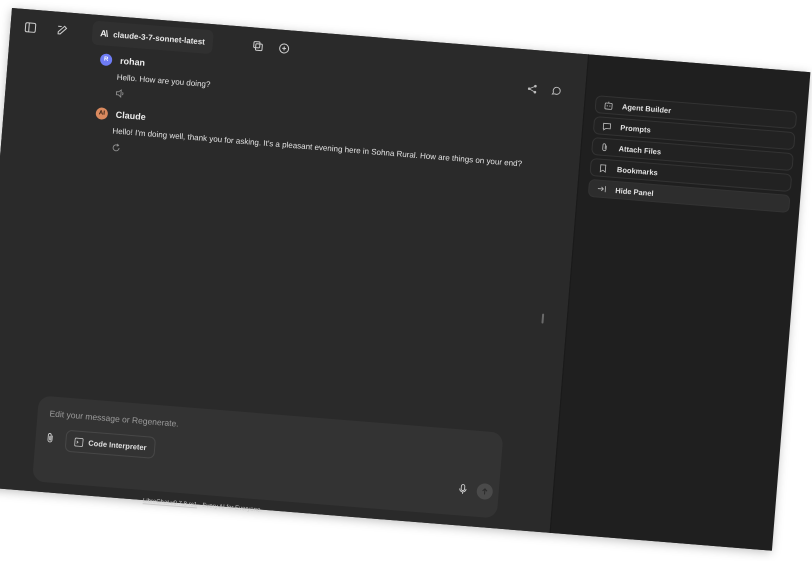 This screenshot has height=561, width=812. I want to click on model-selector: A\ claude-3-7-sonnet-latest, so click(152, 37).